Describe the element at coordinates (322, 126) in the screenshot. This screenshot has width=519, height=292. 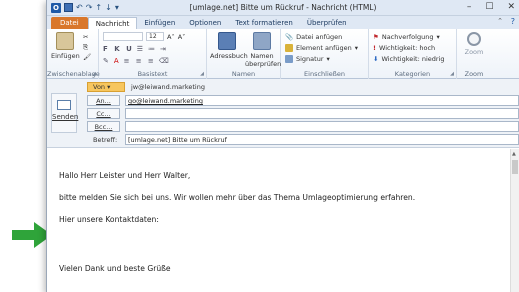
I see `bcc-field` at that location.